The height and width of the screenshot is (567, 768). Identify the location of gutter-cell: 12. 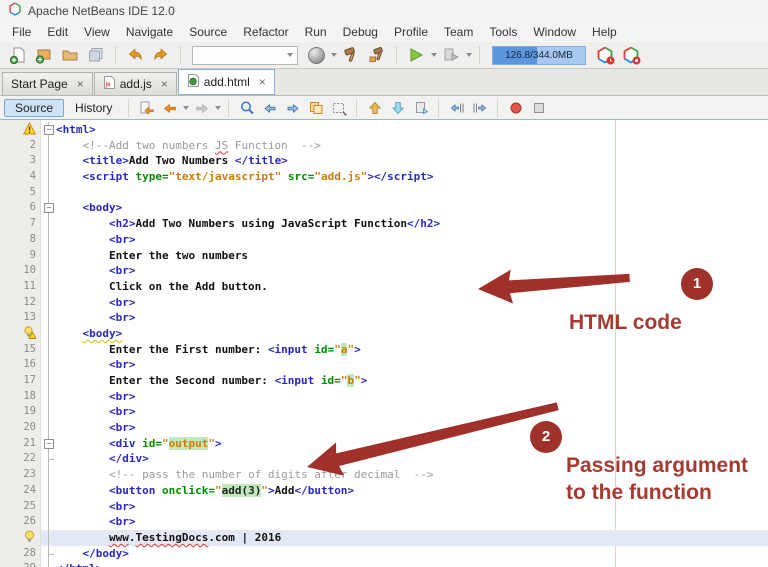
(20, 303).